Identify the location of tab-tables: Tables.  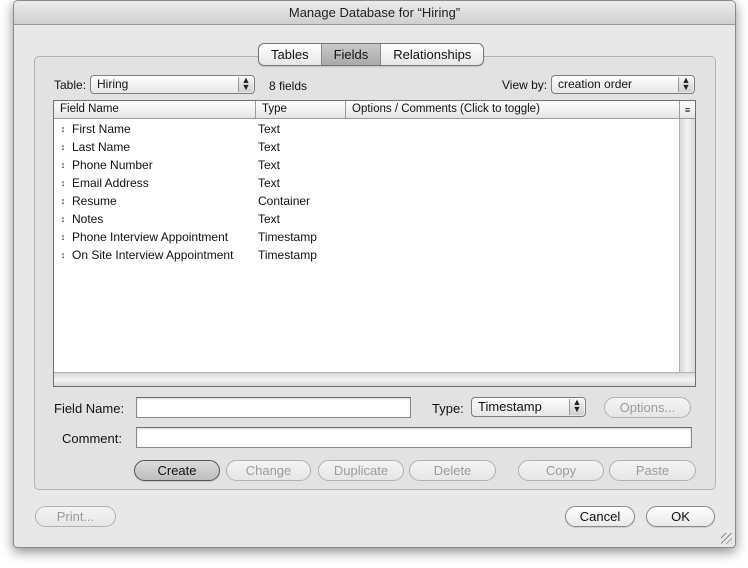
(290, 54).